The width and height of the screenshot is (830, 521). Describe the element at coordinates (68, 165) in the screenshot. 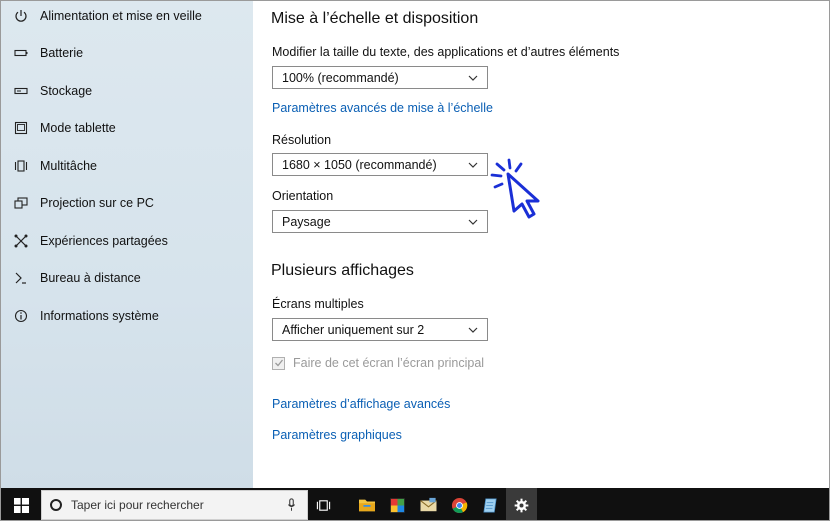

I see `sidebar-item-label: Multitâche` at that location.